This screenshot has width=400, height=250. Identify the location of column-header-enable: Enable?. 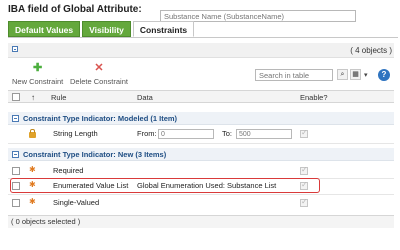
(314, 97).